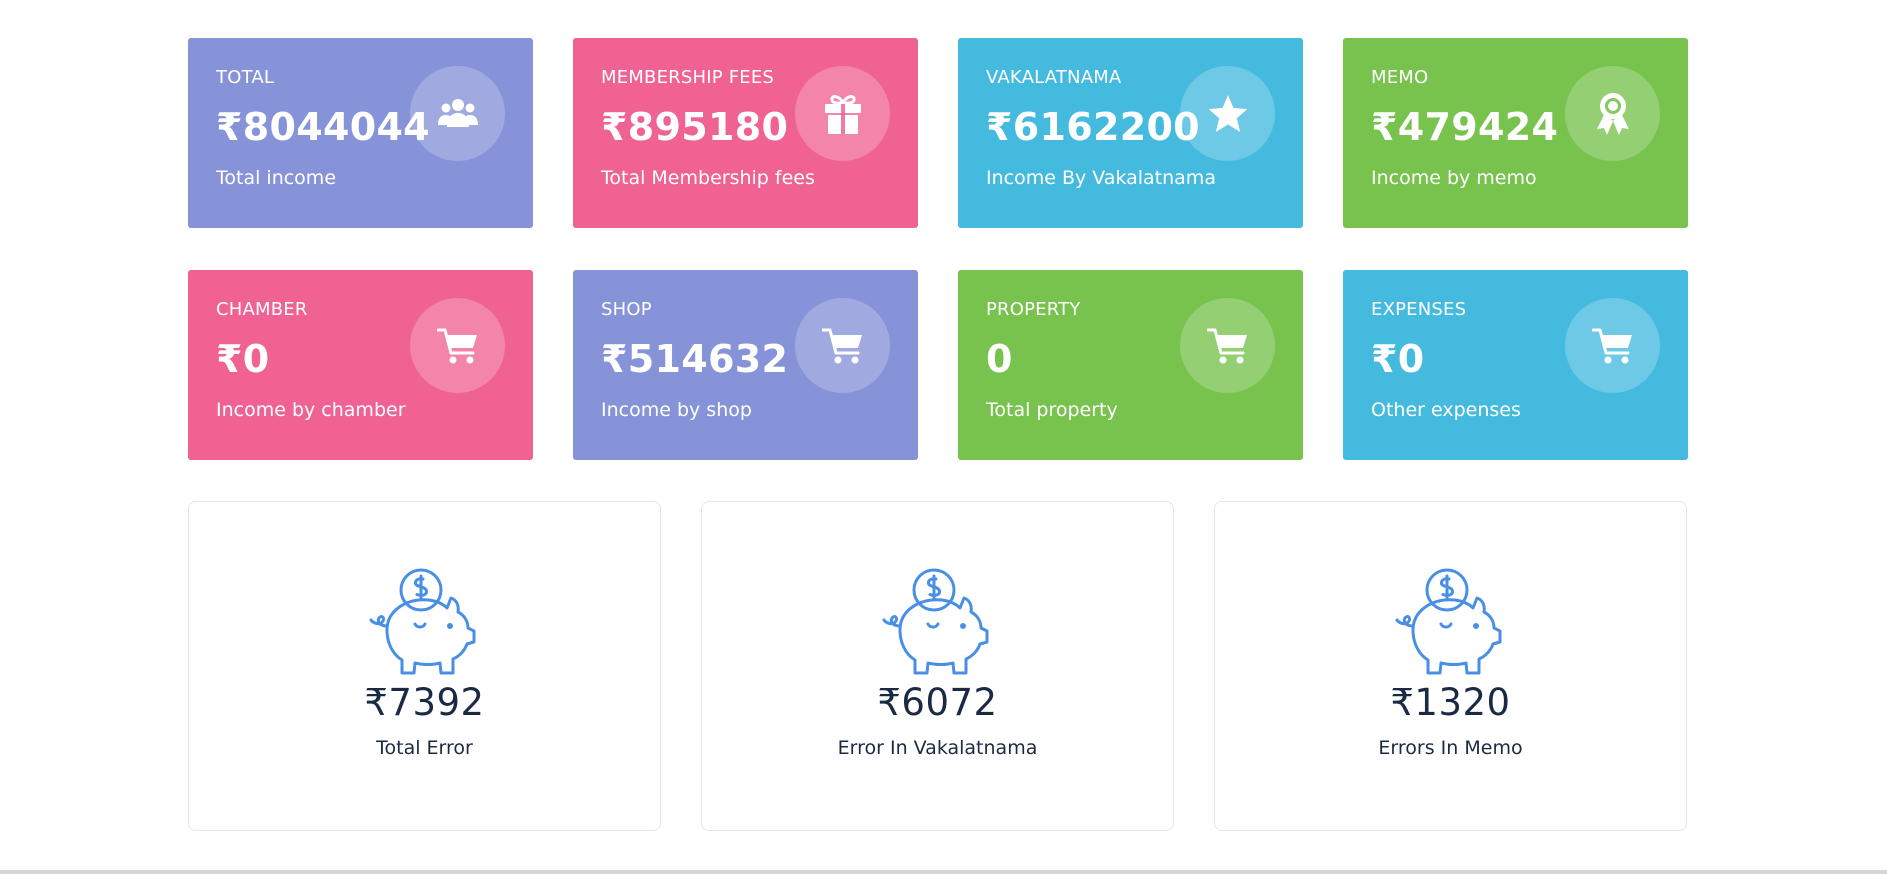  Describe the element at coordinates (1130, 365) in the screenshot. I see `stat-card-property: PROPERTY 0 Total property` at that location.